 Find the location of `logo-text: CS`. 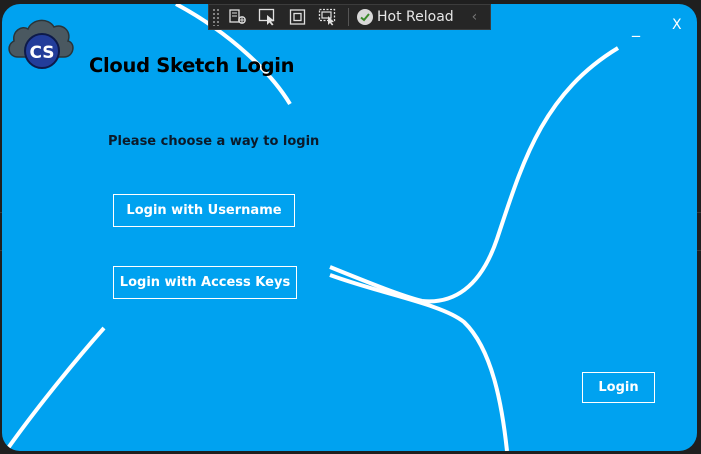

logo-text: CS is located at coordinates (41, 53).